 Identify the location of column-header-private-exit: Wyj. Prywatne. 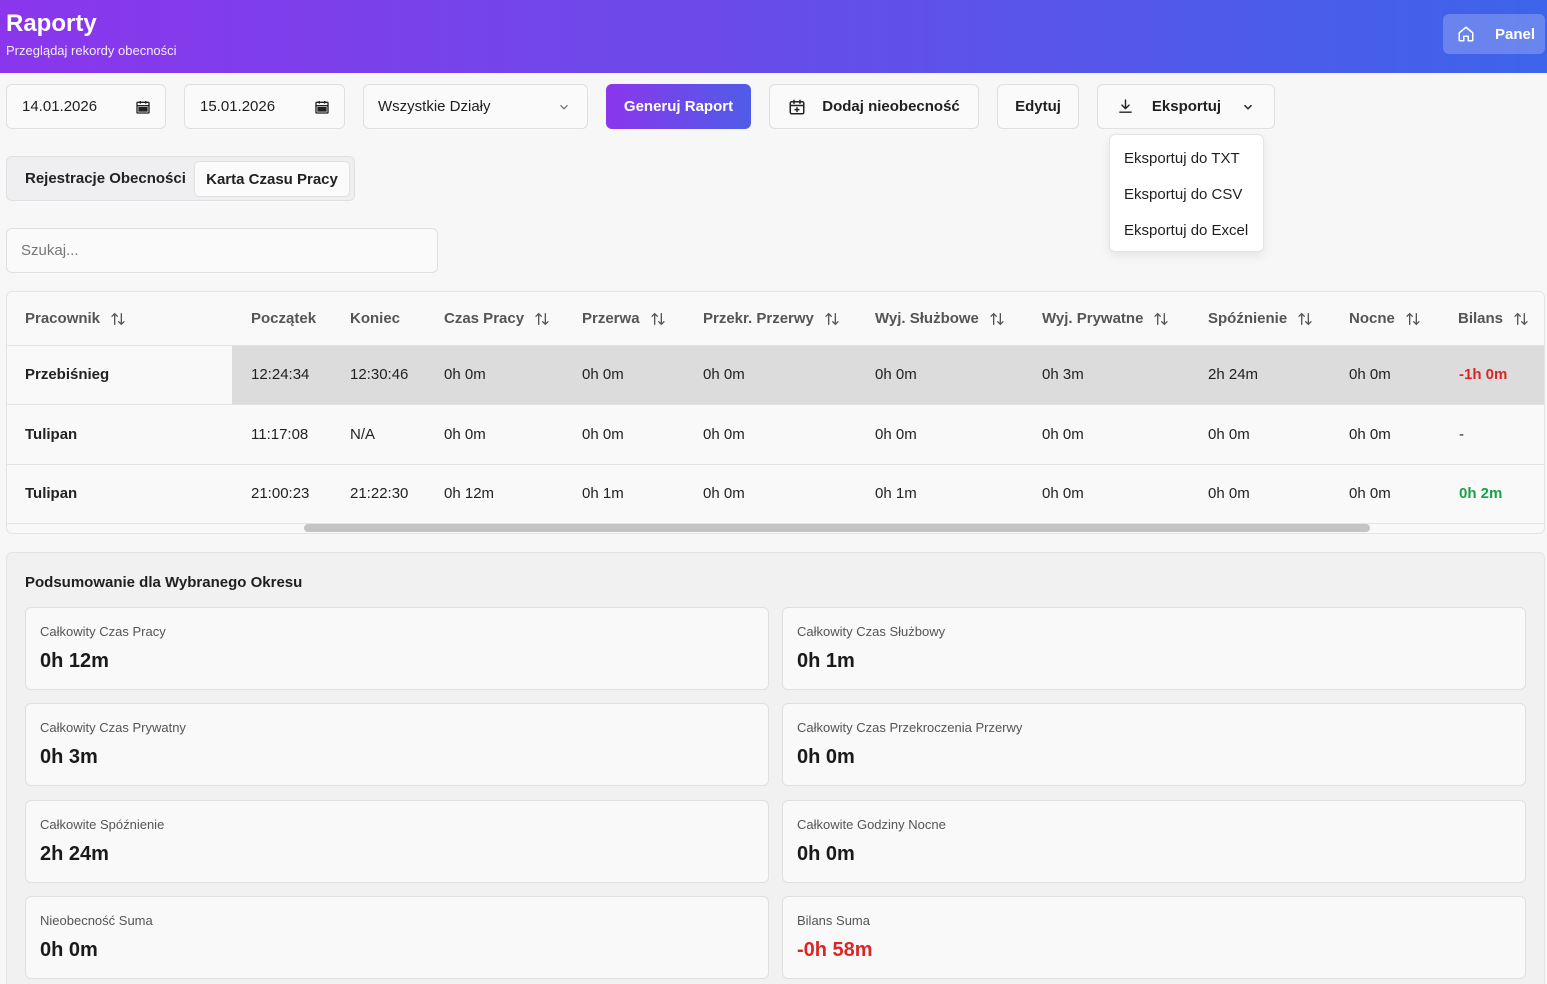
(1105, 318).